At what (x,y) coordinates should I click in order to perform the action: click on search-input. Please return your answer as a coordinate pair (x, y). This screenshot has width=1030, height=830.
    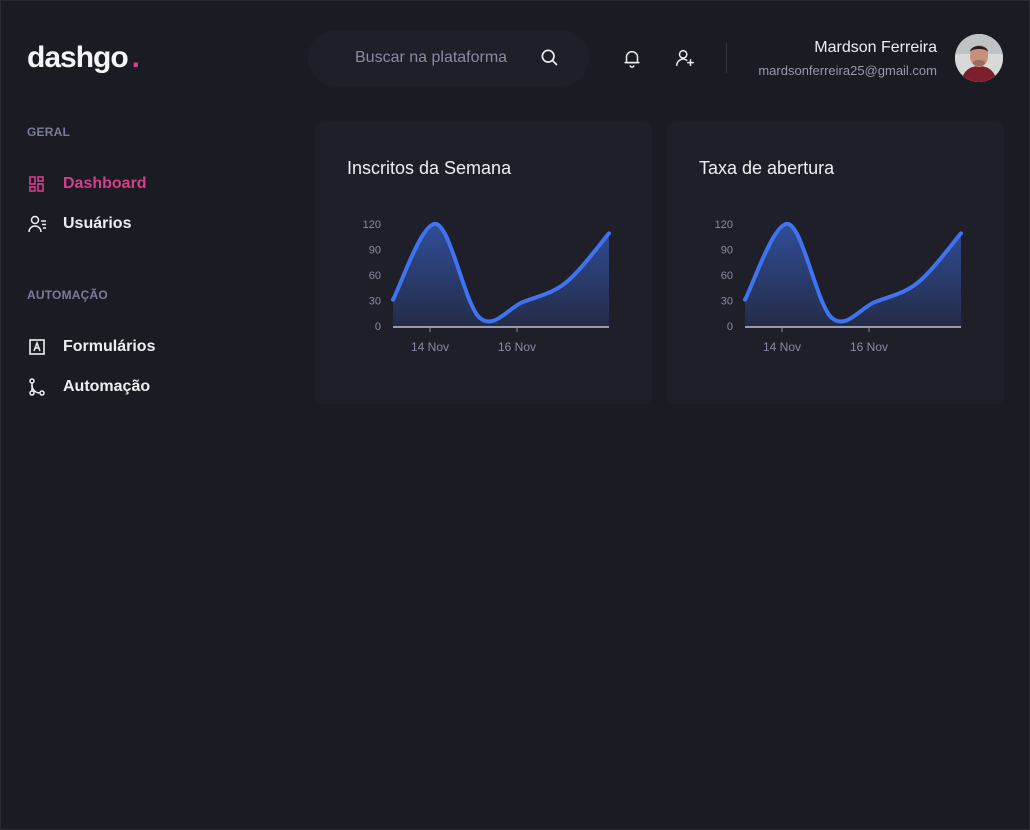
    Looking at the image, I should click on (431, 58).